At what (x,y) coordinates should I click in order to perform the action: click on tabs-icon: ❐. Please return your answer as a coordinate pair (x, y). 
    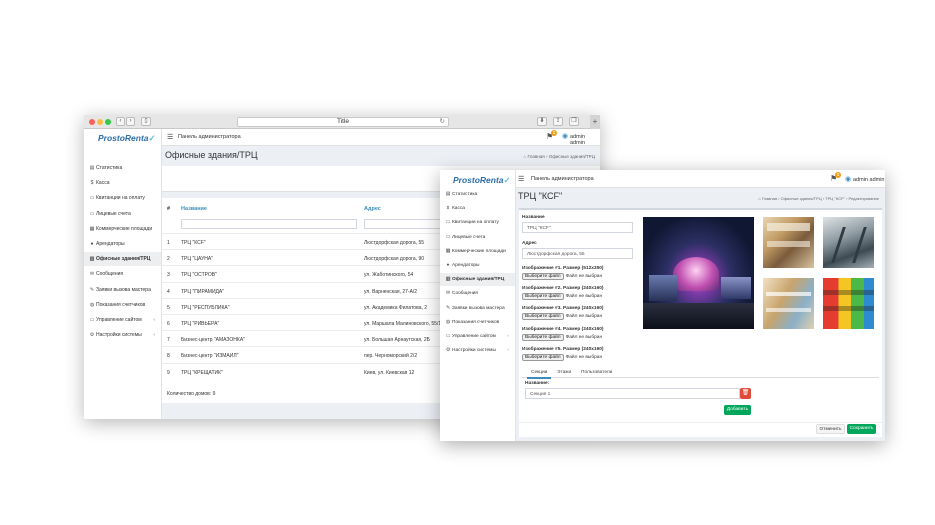
    Looking at the image, I should click on (574, 121).